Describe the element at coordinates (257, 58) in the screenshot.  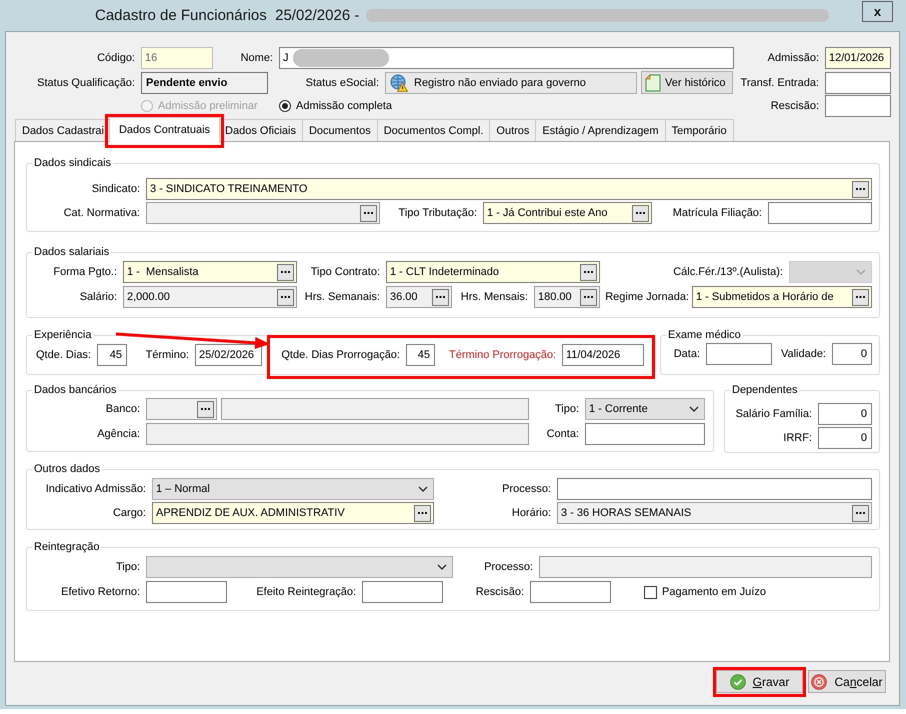
I see `field-label: Nome:` at that location.